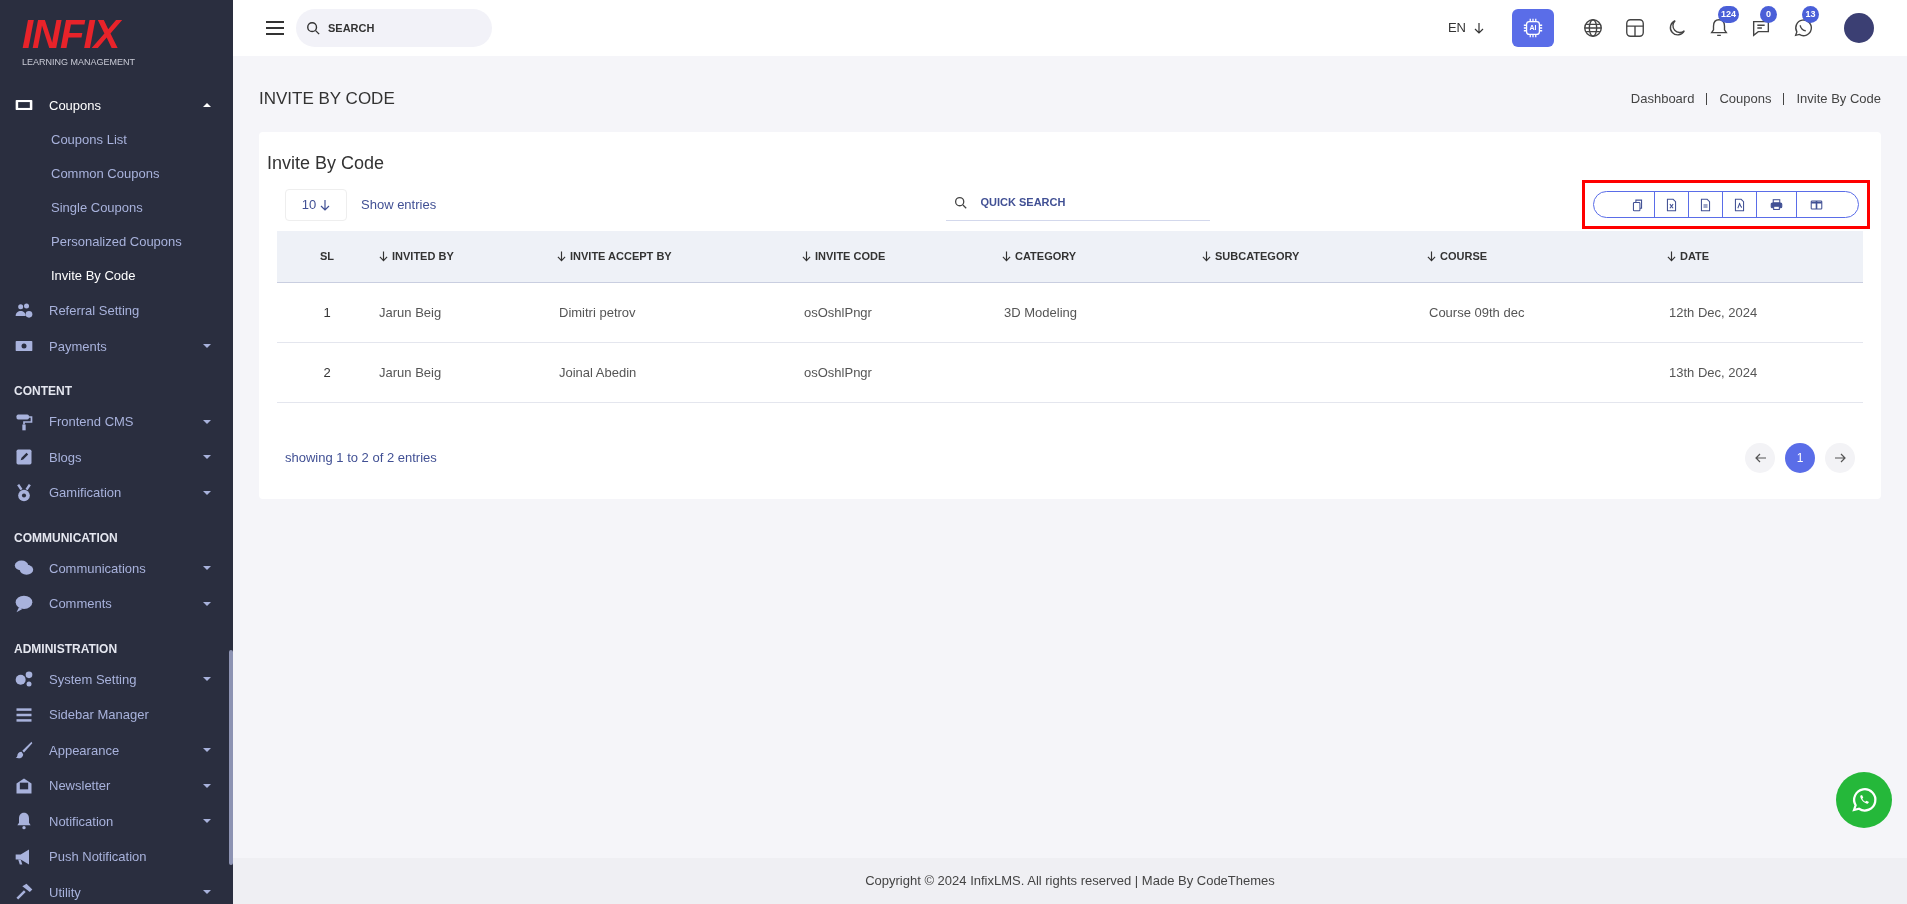 Image resolution: width=1907 pixels, height=904 pixels. Describe the element at coordinates (66, 649) in the screenshot. I see `section-heading: ADMINISTRATION` at that location.